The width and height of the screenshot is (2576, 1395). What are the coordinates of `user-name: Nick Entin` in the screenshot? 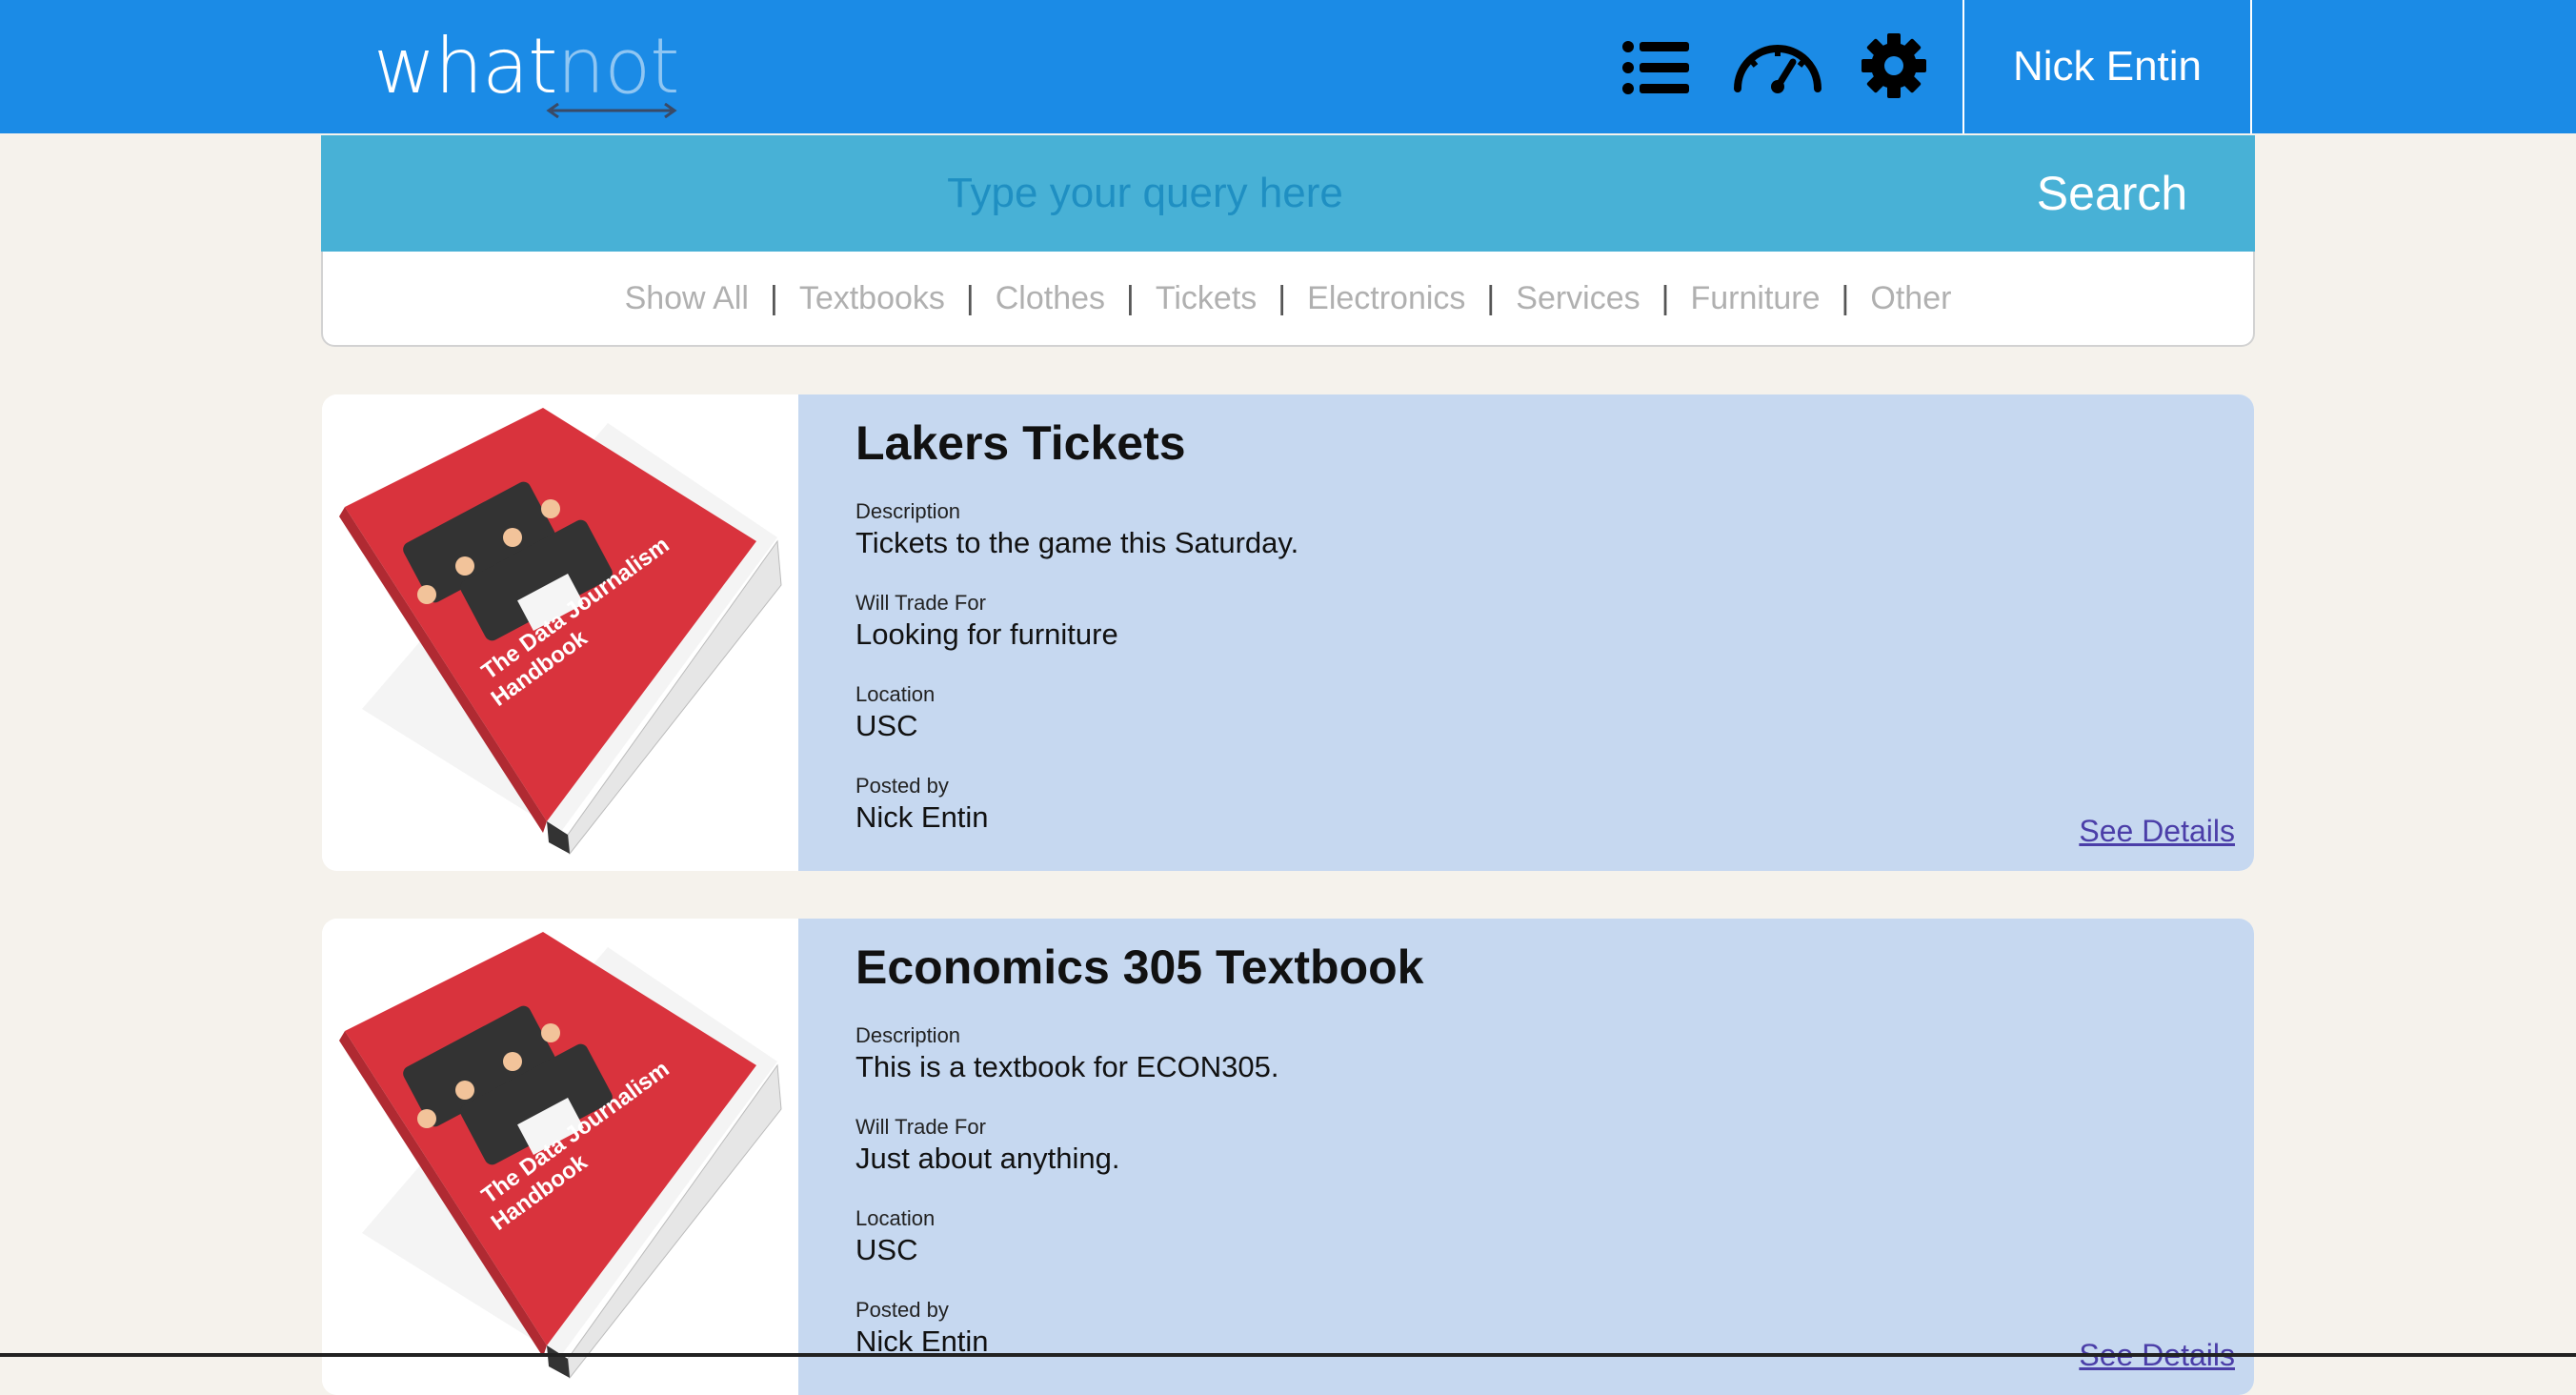 It's located at (2107, 67).